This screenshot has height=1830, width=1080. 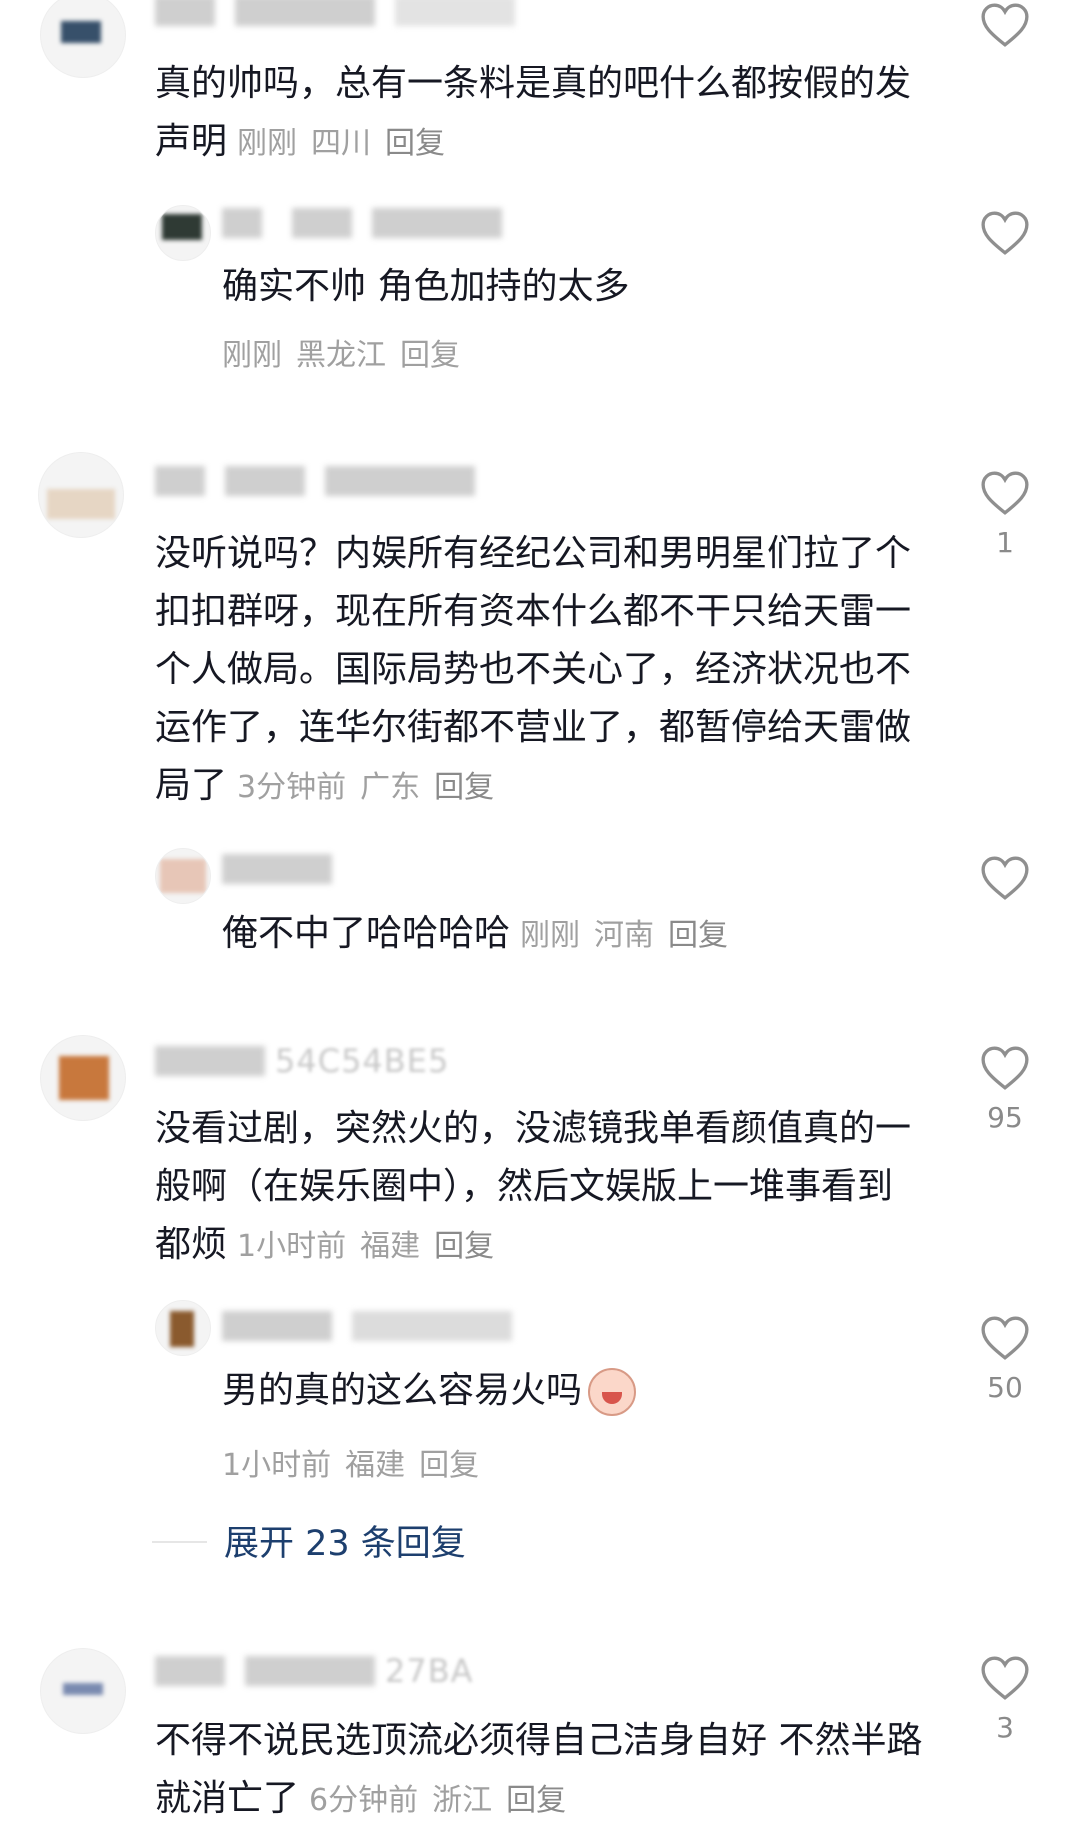 I want to click on like-count: 3, so click(x=1005, y=1727).